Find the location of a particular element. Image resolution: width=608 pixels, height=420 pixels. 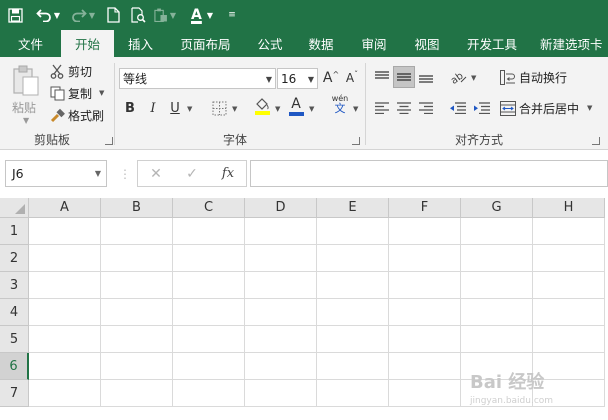

tab-view: 视图 is located at coordinates (427, 43).